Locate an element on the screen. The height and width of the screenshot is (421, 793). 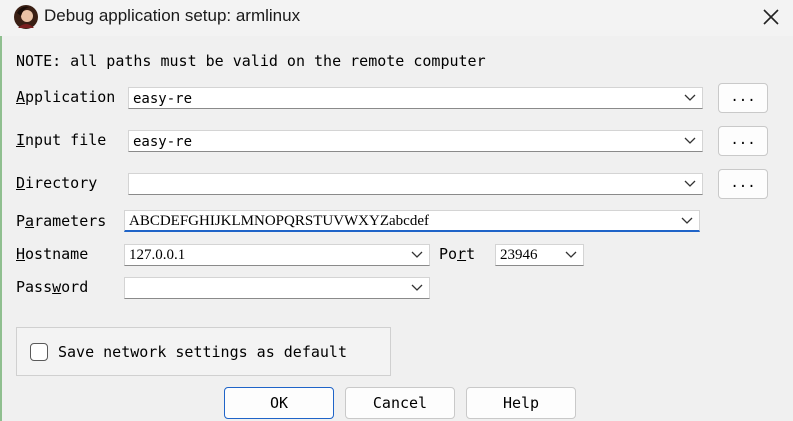
input-file-label: Input file is located at coordinates (61, 140).